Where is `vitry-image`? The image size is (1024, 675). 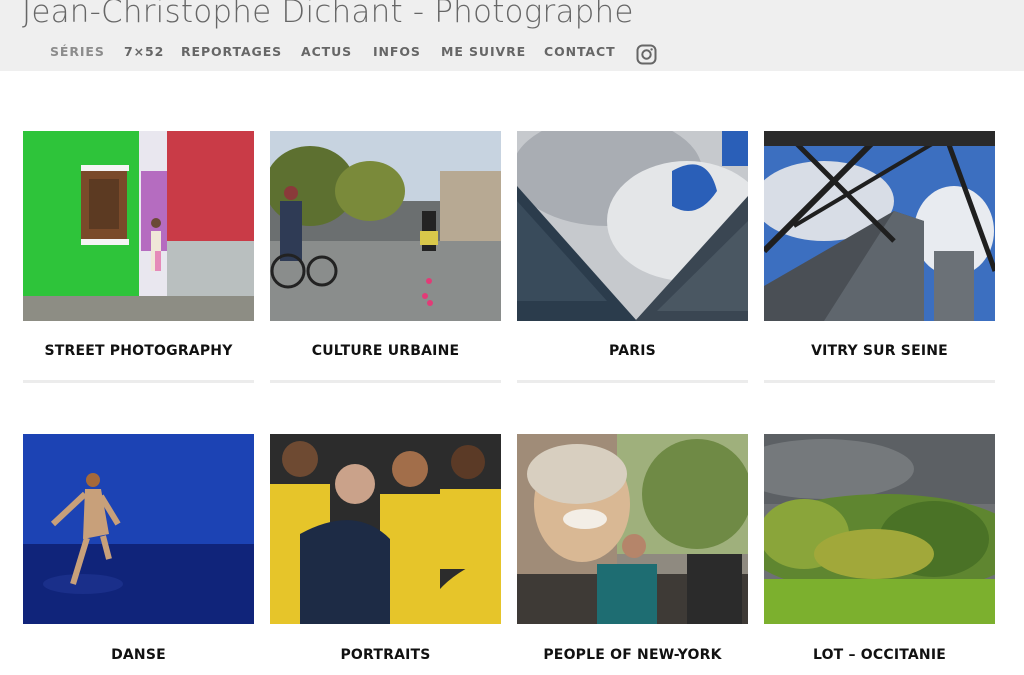 vitry-image is located at coordinates (879, 226).